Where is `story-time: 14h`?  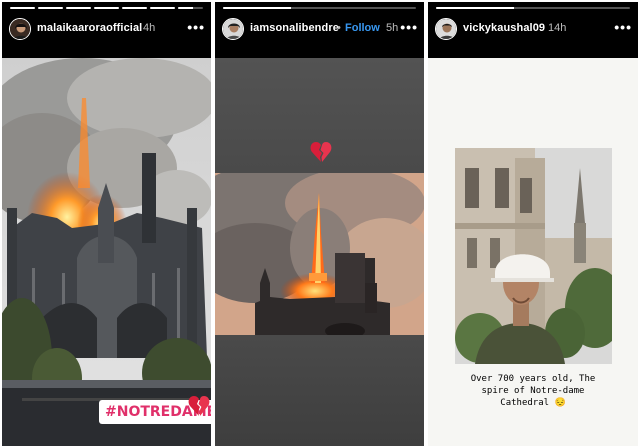 story-time: 14h is located at coordinates (557, 28).